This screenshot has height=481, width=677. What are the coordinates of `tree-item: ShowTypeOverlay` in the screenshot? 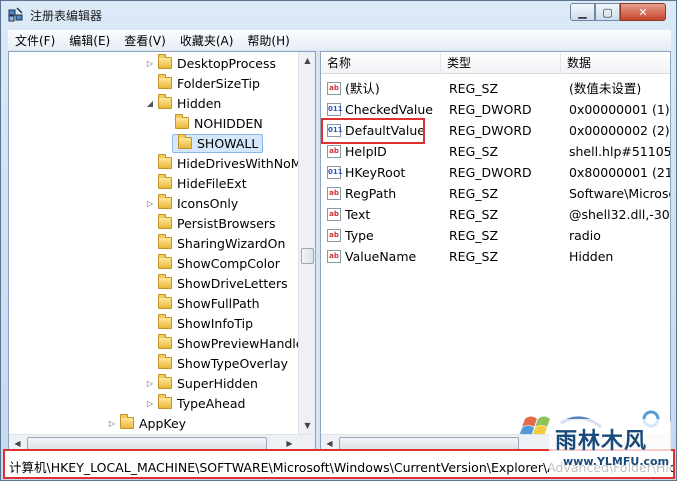 It's located at (216, 363).